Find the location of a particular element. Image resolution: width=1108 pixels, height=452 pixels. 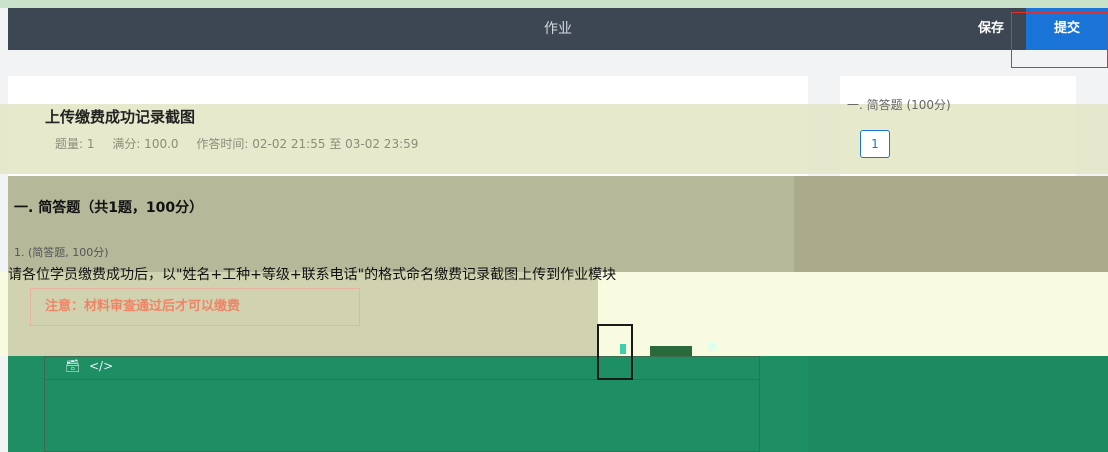

code-icon: </> is located at coordinates (101, 366).